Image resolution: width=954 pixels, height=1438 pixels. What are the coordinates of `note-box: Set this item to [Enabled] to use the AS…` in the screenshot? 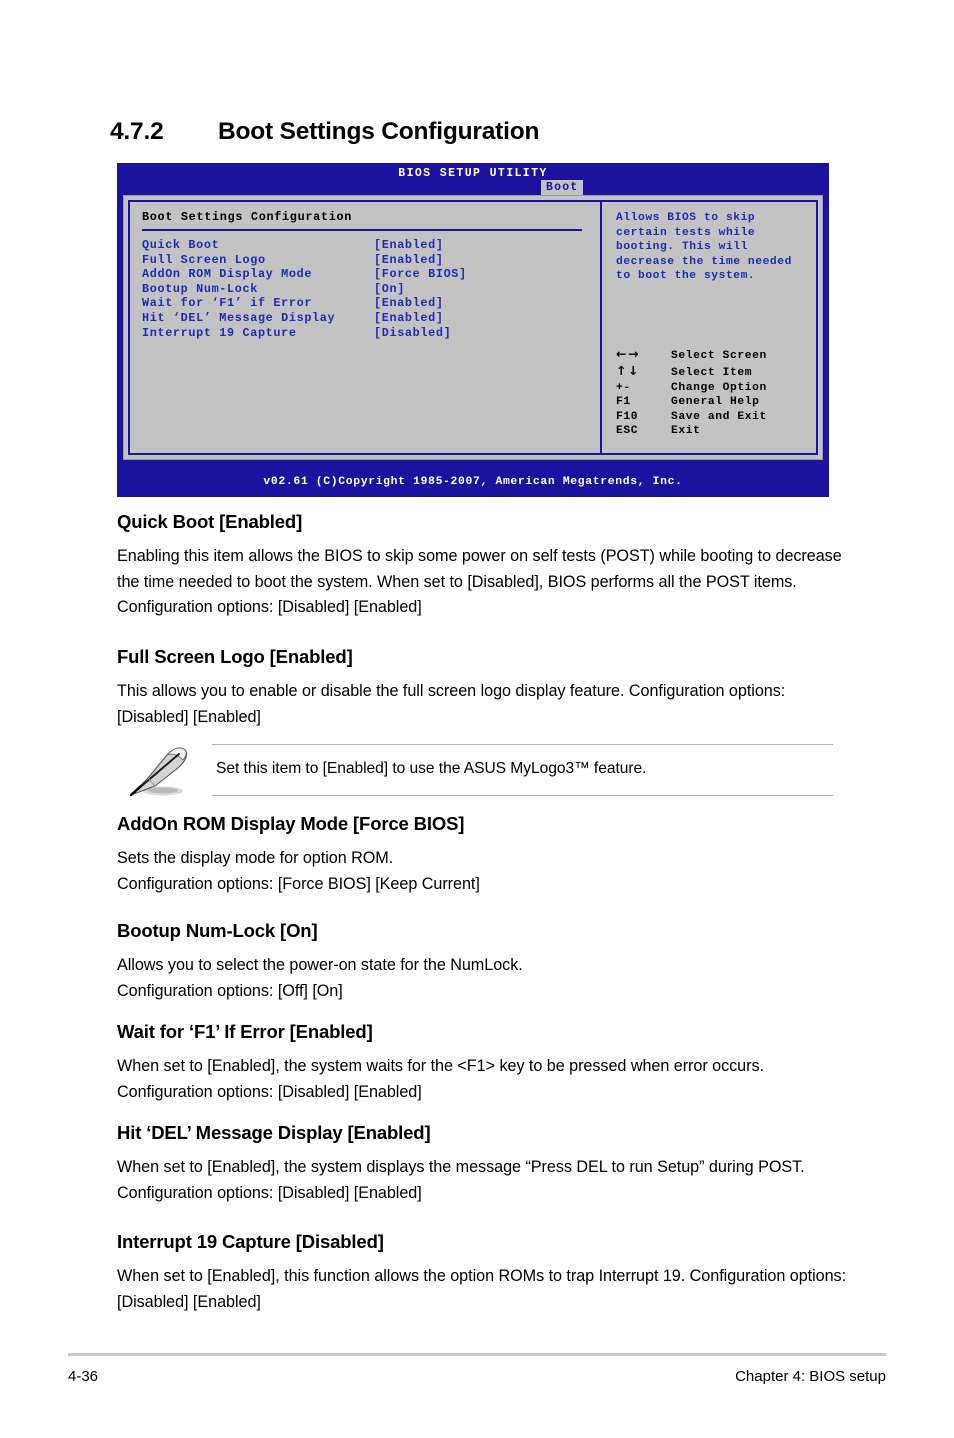 It's located at (475, 769).